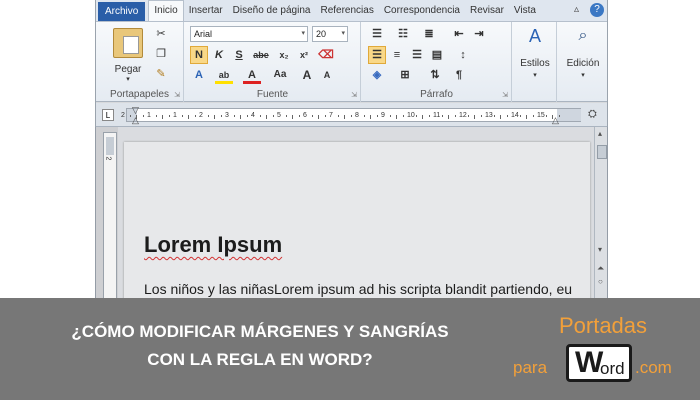 The image size is (700, 400). I want to click on ruler-number: 7, so click(331, 115).